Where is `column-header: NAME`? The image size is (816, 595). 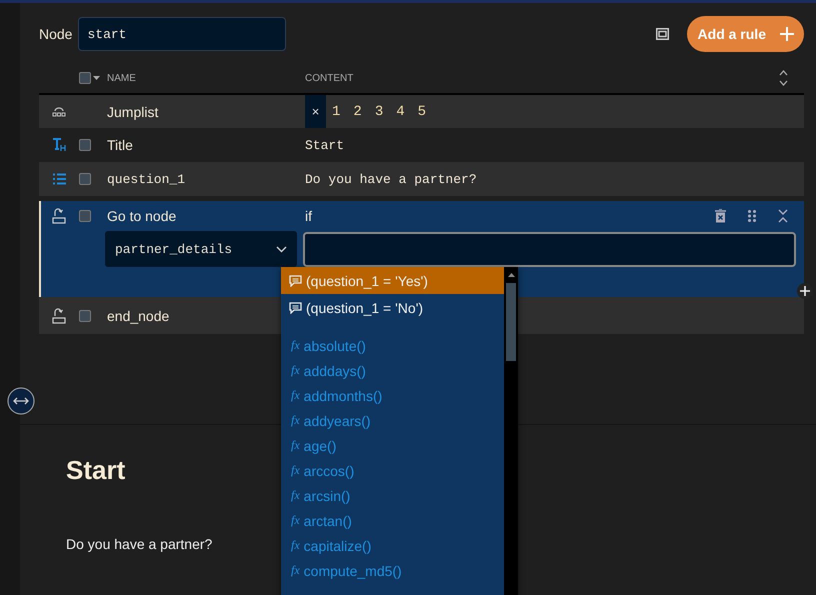 column-header: NAME is located at coordinates (122, 78).